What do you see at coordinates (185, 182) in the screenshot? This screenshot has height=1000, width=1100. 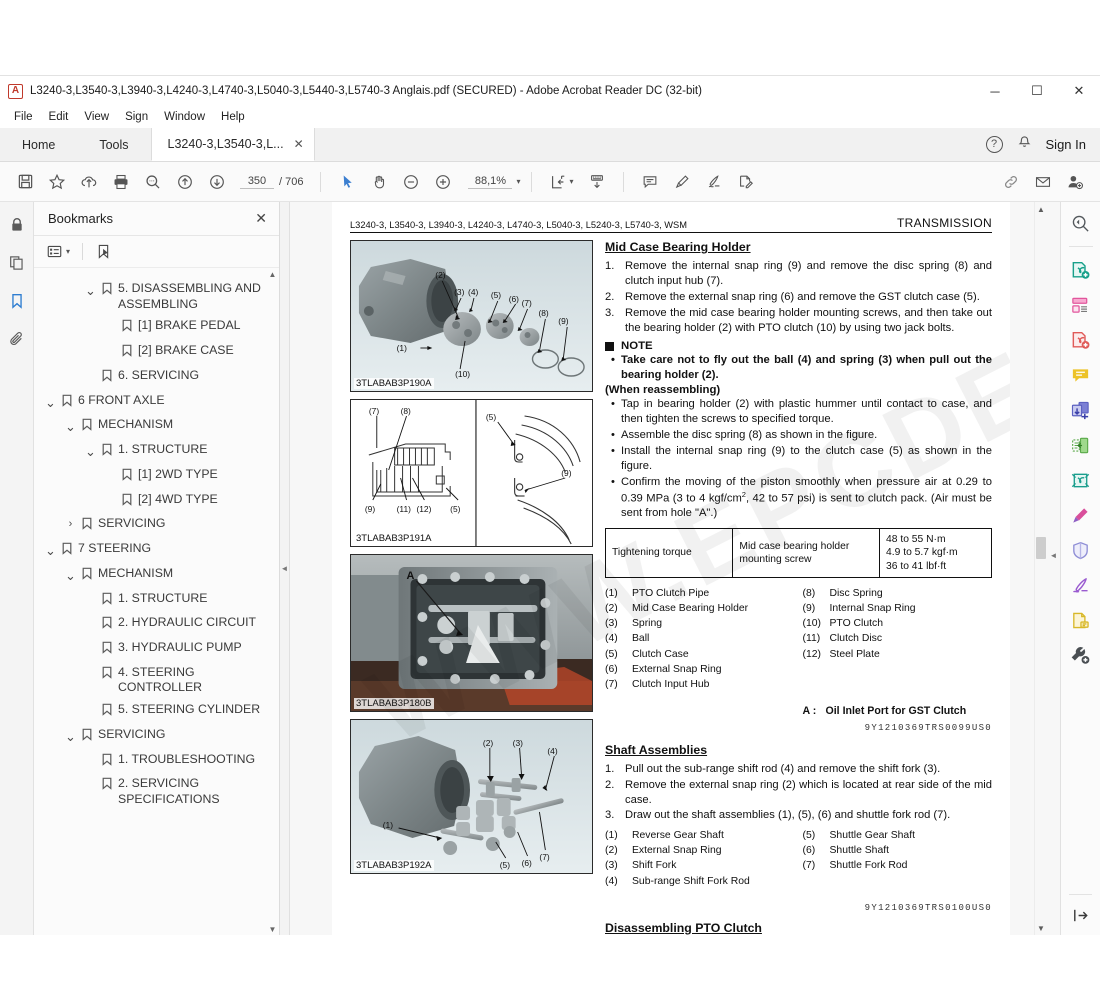 I see `previous-page-icon` at bounding box center [185, 182].